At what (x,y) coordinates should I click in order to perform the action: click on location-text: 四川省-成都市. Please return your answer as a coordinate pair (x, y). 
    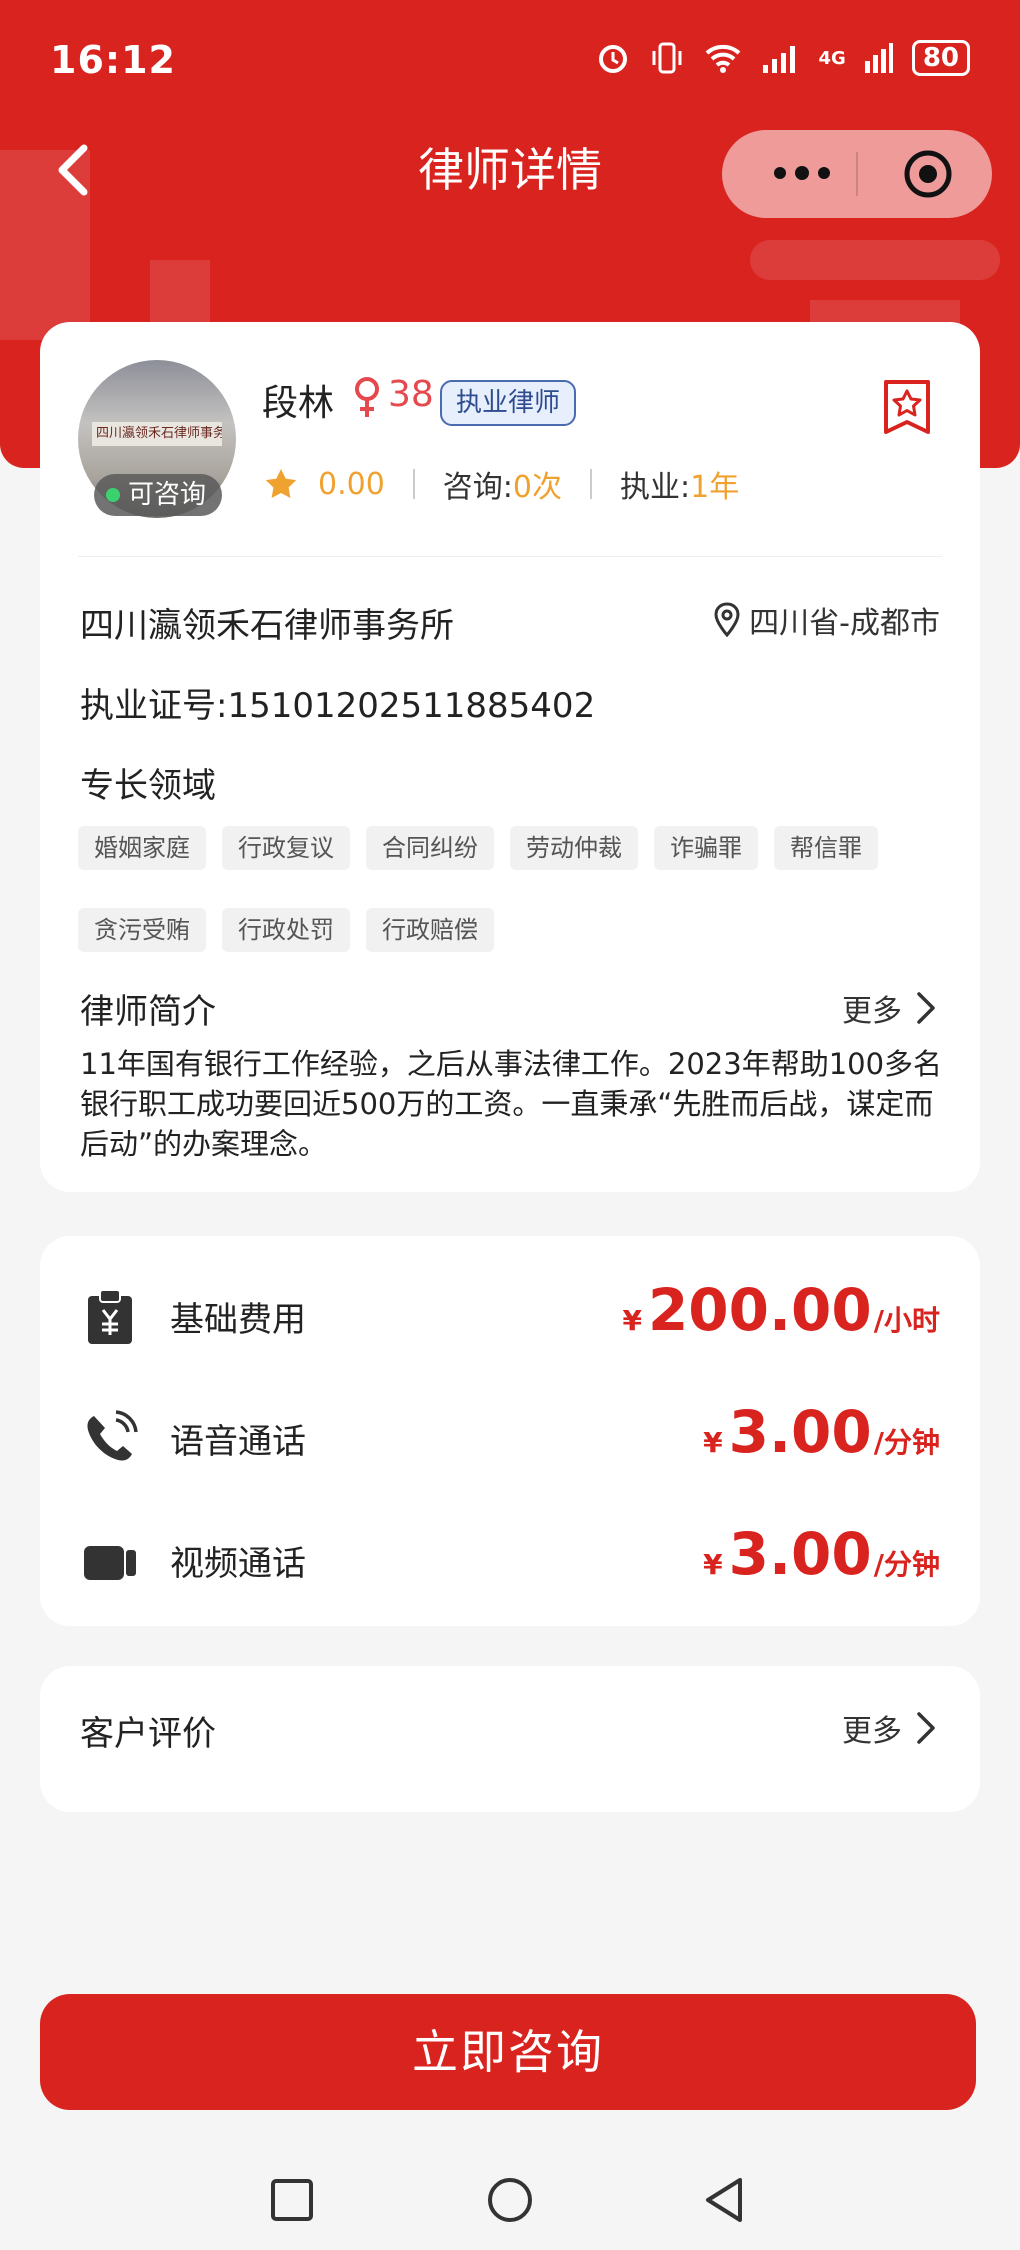
    Looking at the image, I should click on (844, 623).